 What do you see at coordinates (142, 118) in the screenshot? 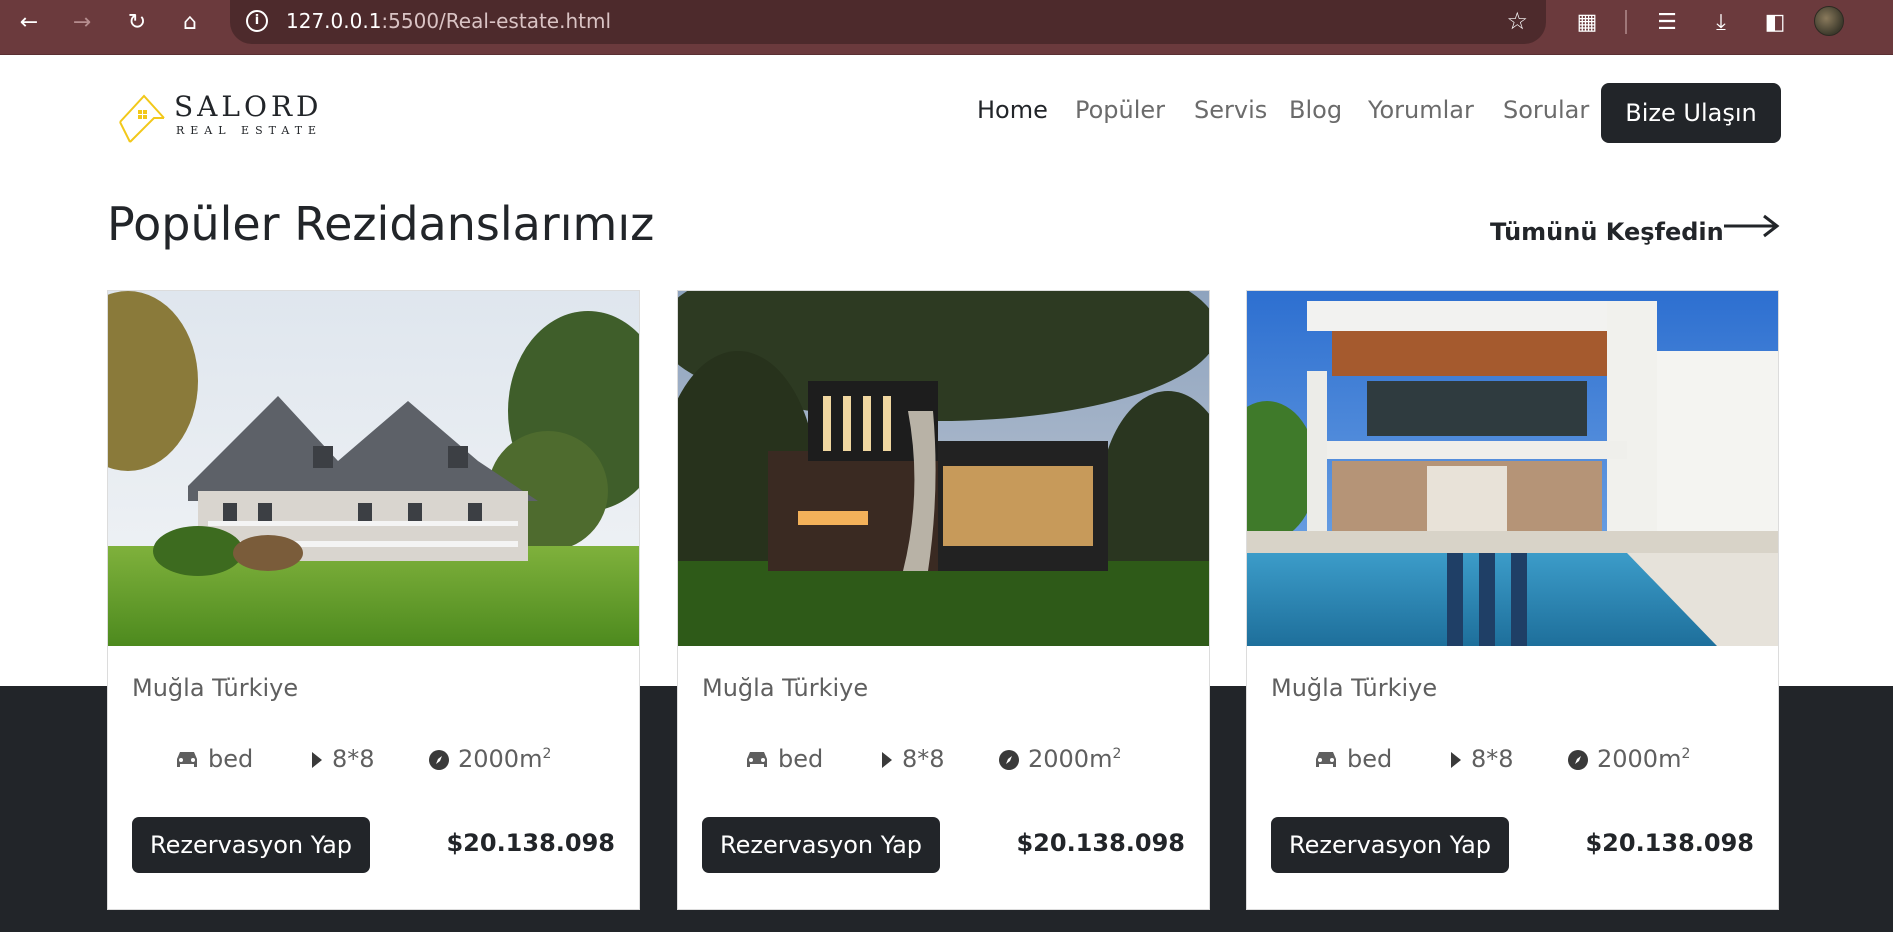
I see `house-logo-icon` at bounding box center [142, 118].